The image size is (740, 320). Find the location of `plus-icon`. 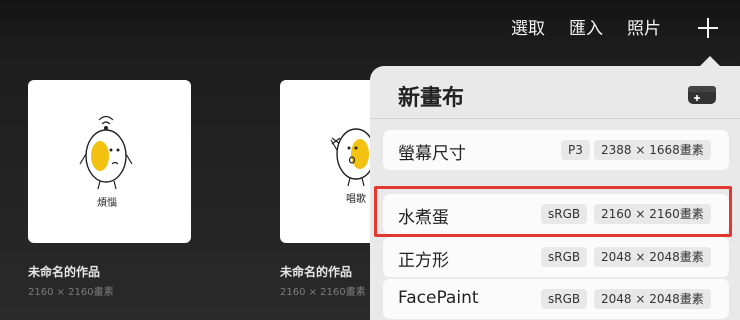

plus-icon is located at coordinates (708, 28).